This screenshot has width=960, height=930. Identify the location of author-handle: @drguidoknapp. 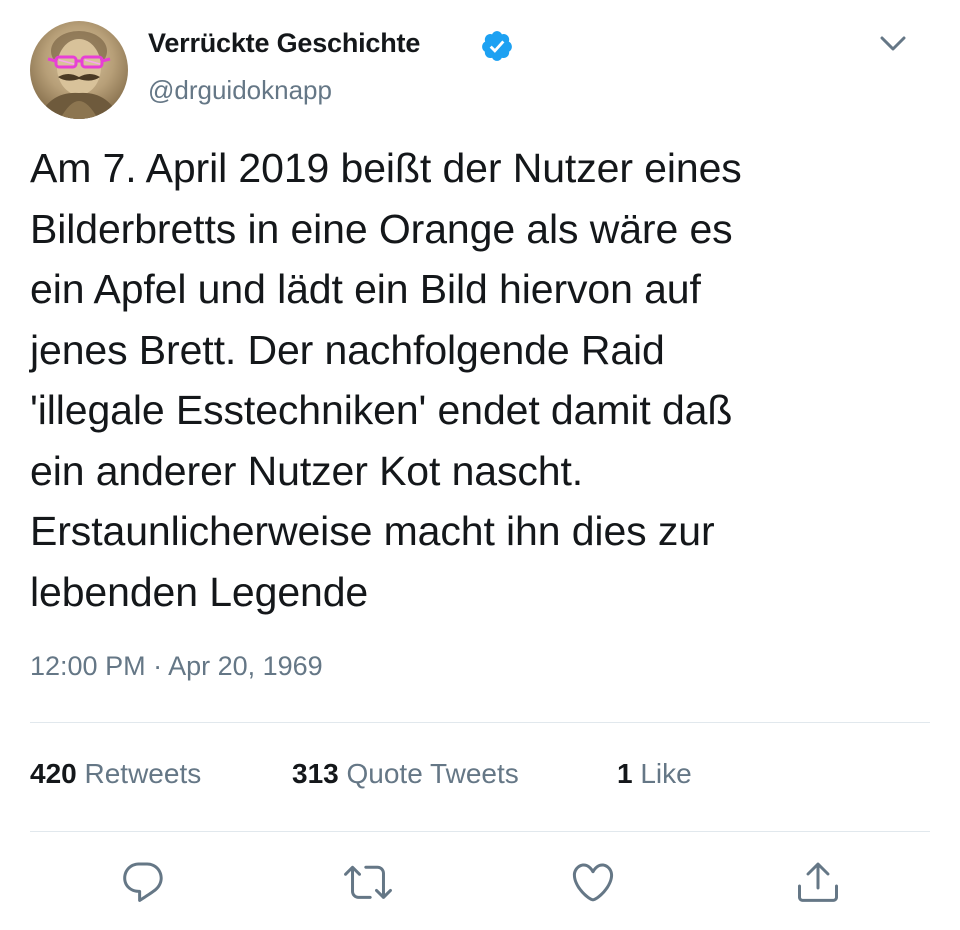
(240, 90).